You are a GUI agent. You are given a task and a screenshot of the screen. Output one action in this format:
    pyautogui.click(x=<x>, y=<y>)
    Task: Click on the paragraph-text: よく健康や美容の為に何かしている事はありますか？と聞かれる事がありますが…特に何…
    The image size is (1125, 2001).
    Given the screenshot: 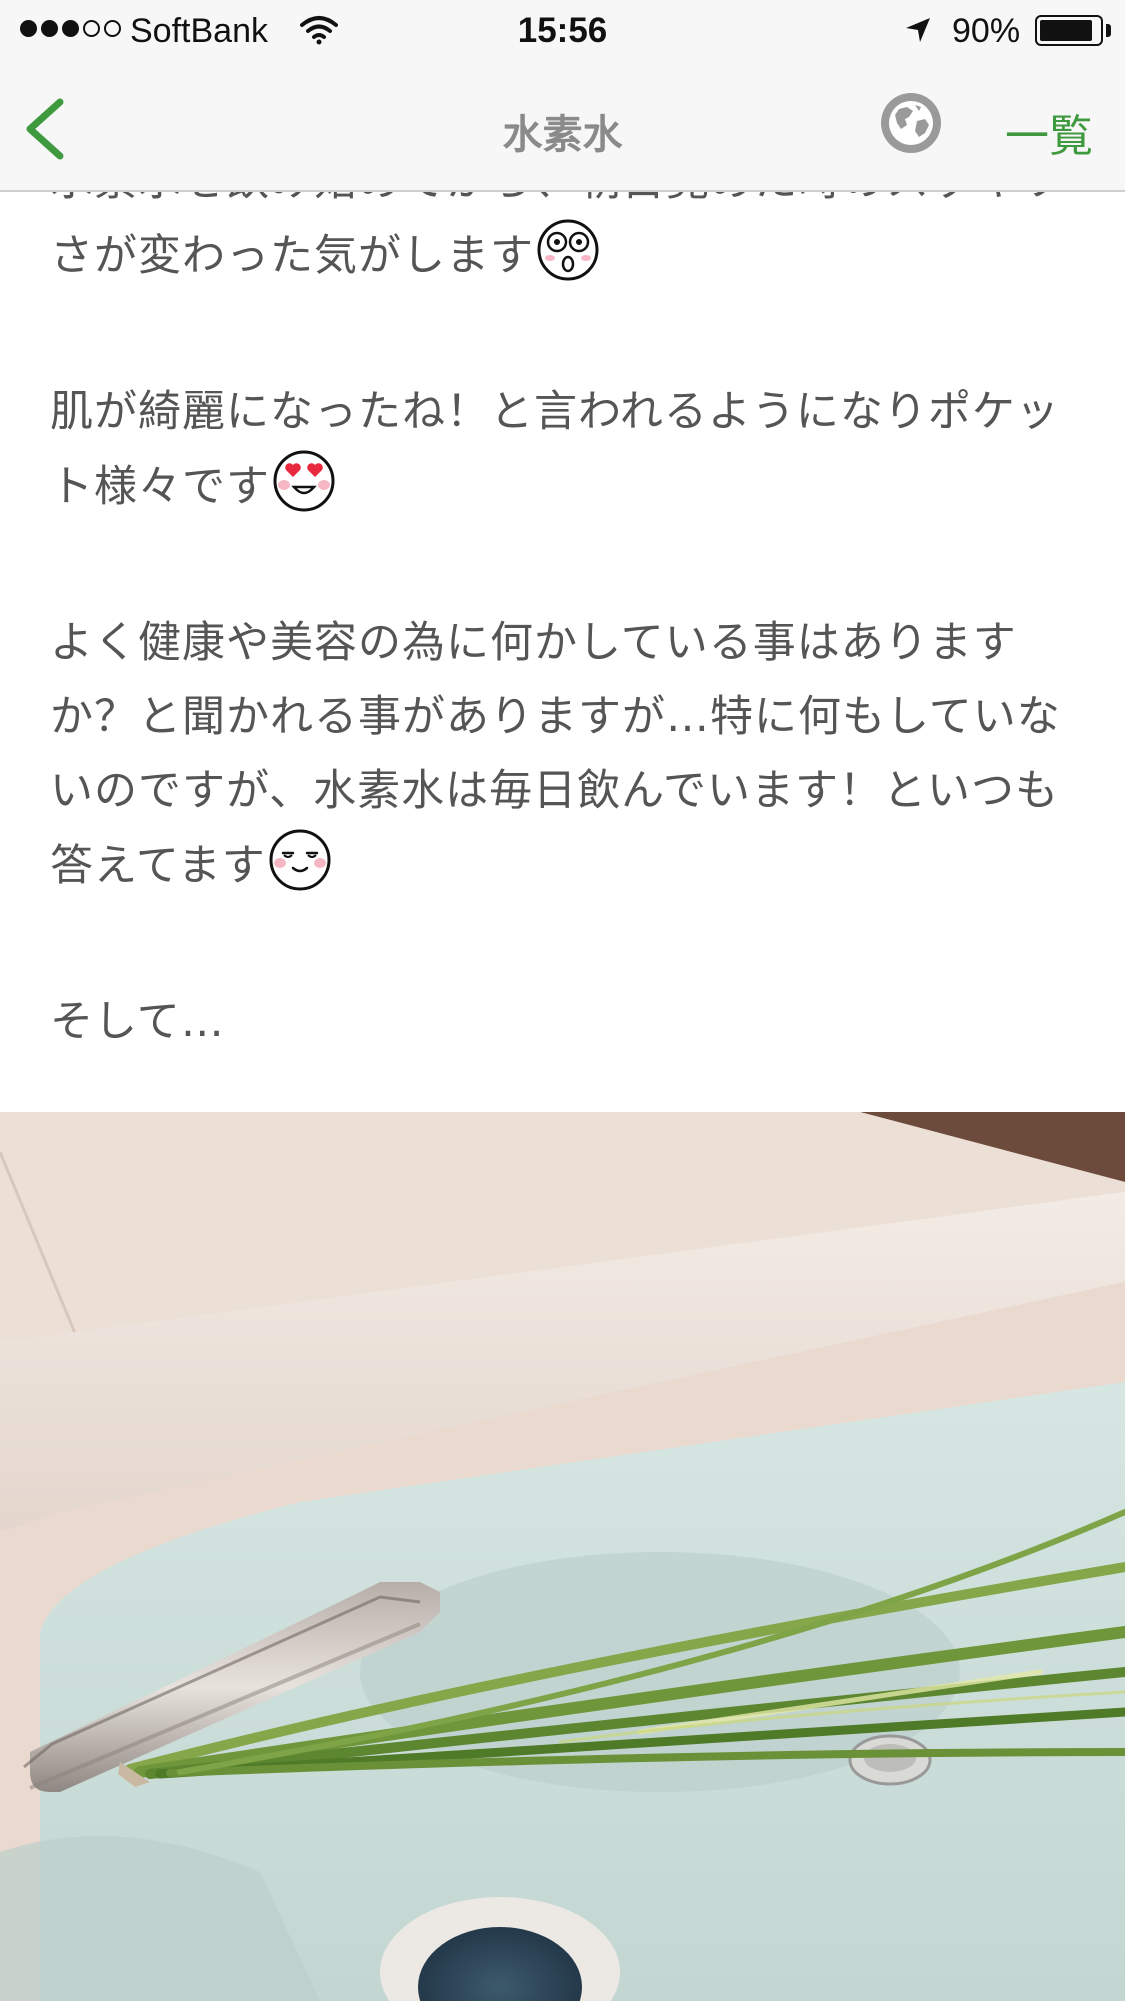 What is the action you would take?
    pyautogui.click(x=555, y=754)
    